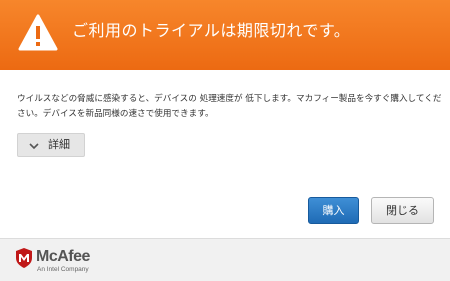  Describe the element at coordinates (34, 146) in the screenshot. I see `chevron-down-icon` at that location.